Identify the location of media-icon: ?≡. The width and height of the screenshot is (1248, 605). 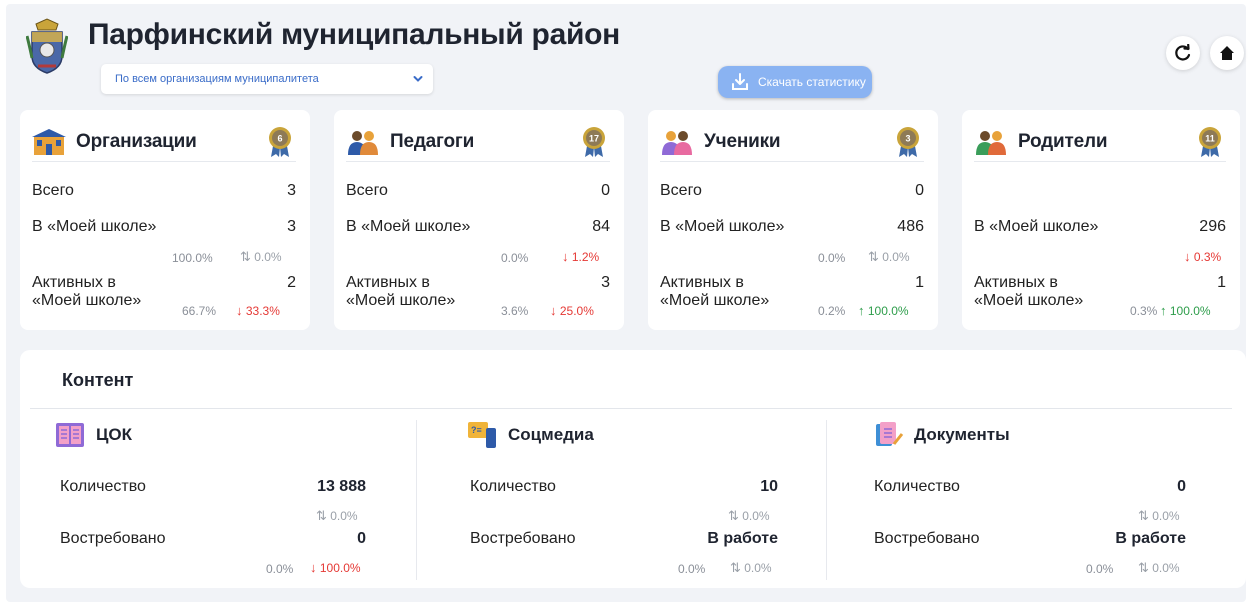
(482, 435).